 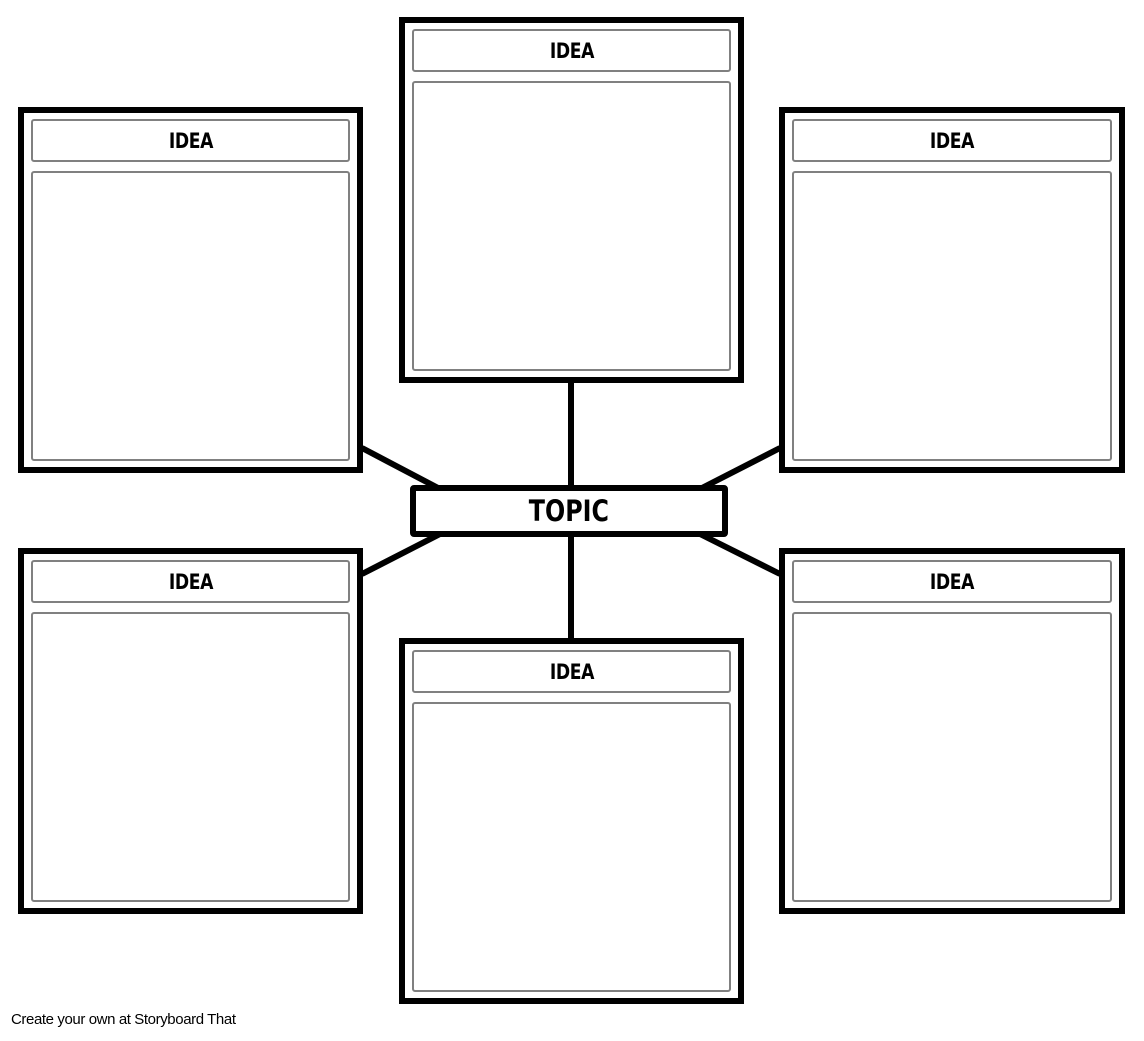 I want to click on idea-box-bottom-center: IDEA, so click(x=571, y=821).